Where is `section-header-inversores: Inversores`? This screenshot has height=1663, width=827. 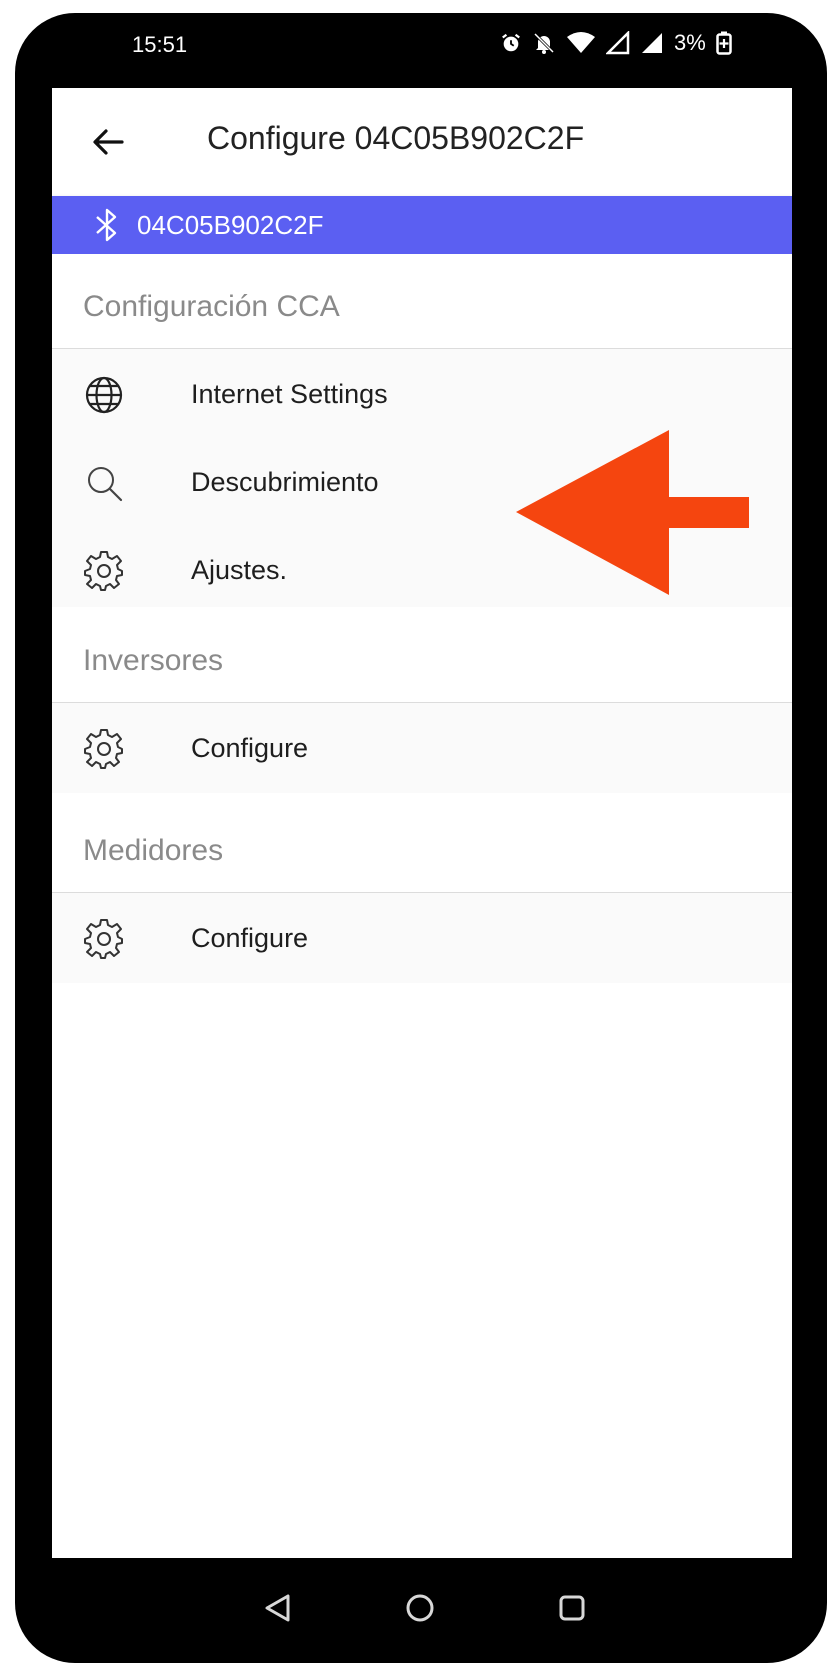 section-header-inversores: Inversores is located at coordinates (153, 660).